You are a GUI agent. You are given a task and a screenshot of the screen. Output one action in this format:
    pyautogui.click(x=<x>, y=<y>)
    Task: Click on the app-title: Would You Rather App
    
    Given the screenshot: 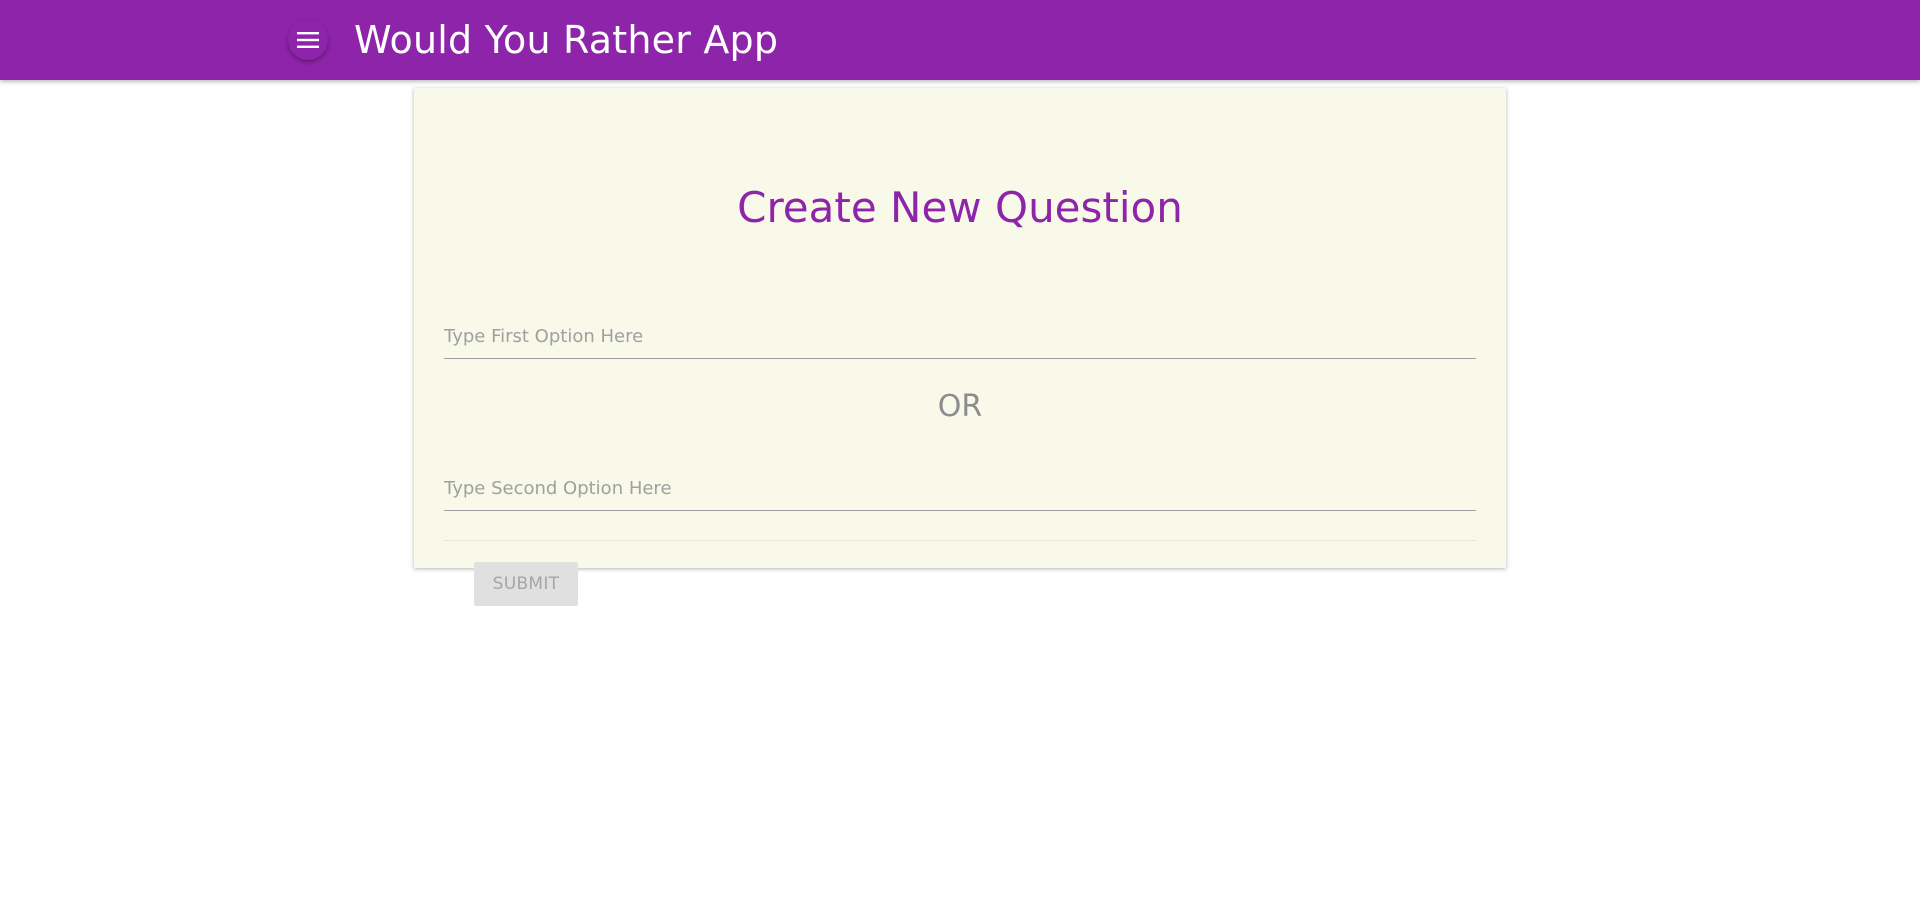 What is the action you would take?
    pyautogui.click(x=566, y=40)
    